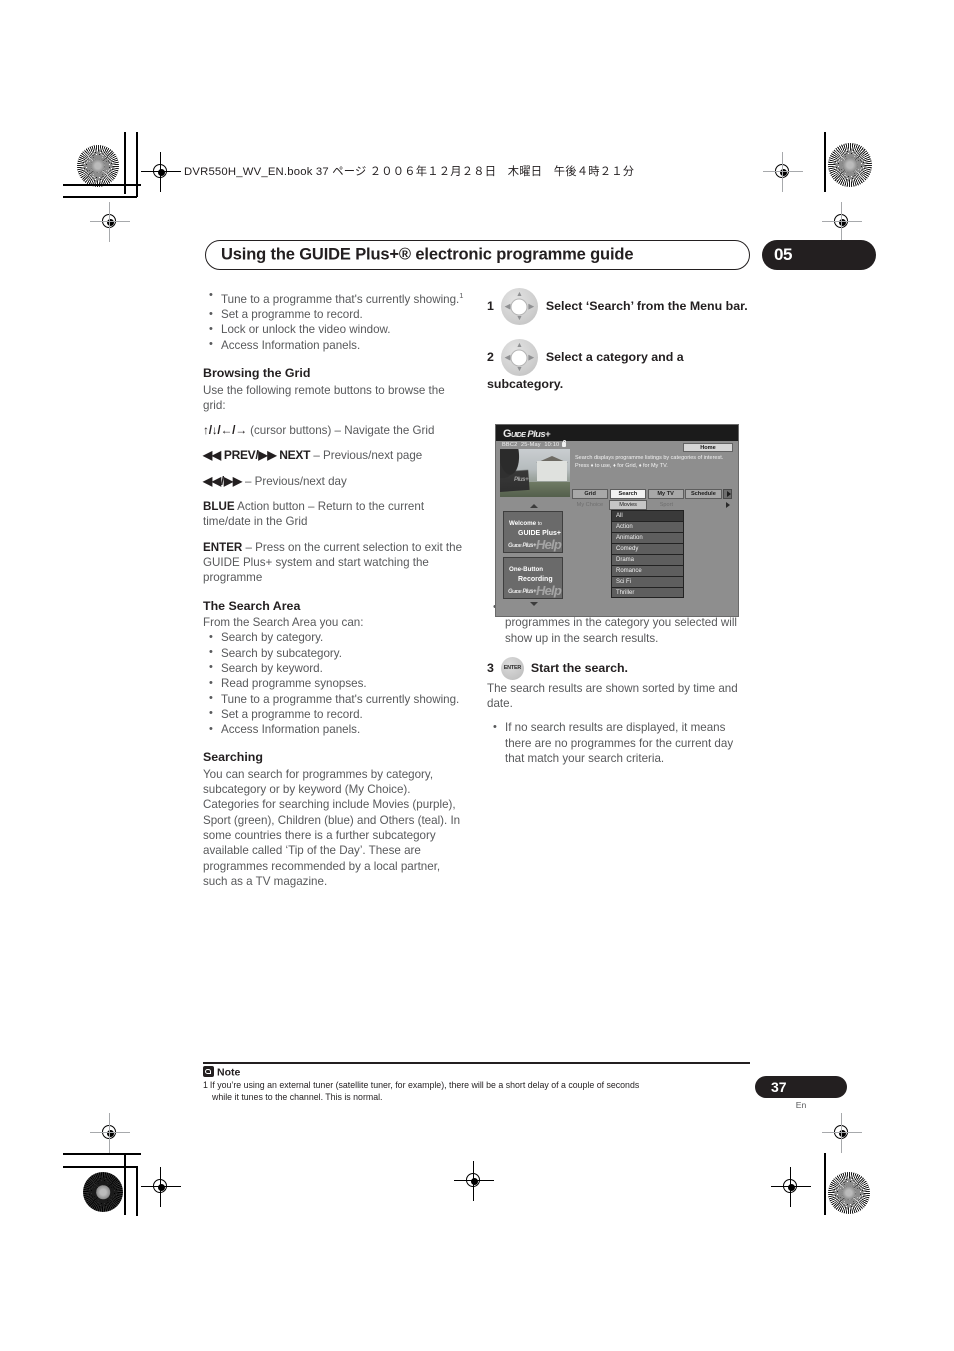  I want to click on scroll-down-arrow-icon, so click(534, 604).